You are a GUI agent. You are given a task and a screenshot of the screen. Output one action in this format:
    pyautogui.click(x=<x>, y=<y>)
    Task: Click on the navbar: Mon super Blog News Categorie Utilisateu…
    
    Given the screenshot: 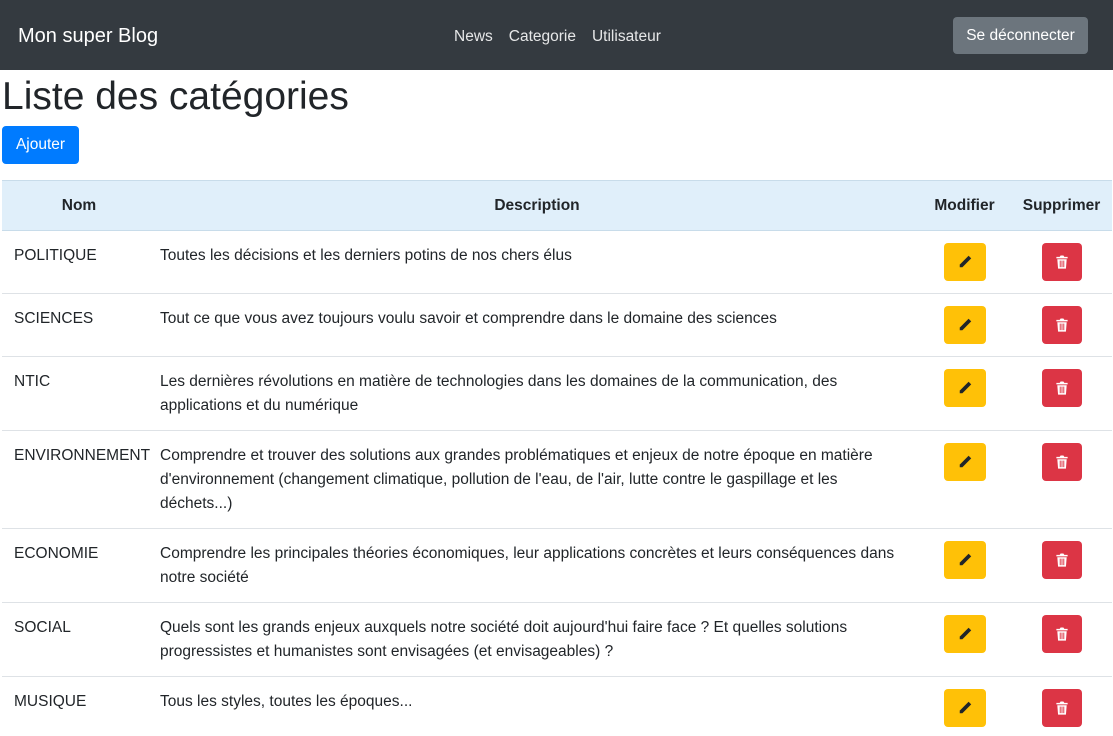 What is the action you would take?
    pyautogui.click(x=556, y=35)
    